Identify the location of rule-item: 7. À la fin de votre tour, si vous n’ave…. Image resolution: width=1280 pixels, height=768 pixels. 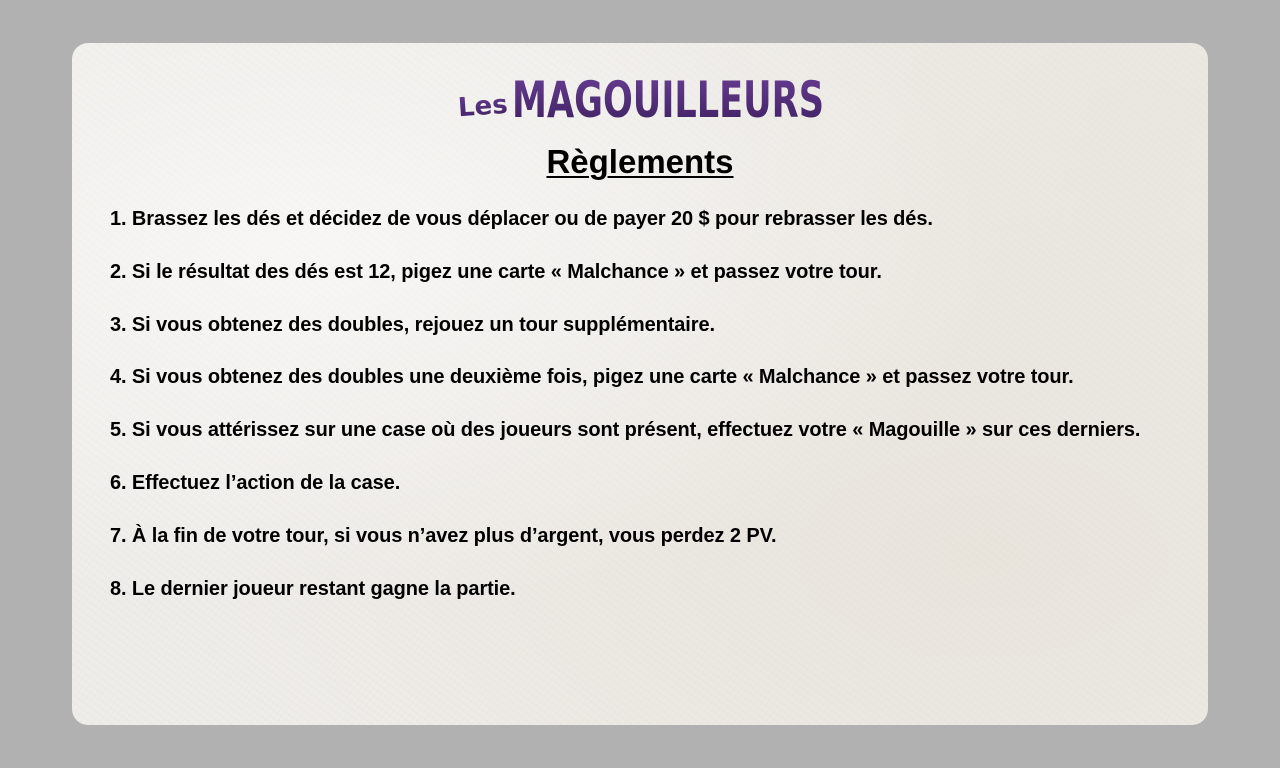
(443, 535).